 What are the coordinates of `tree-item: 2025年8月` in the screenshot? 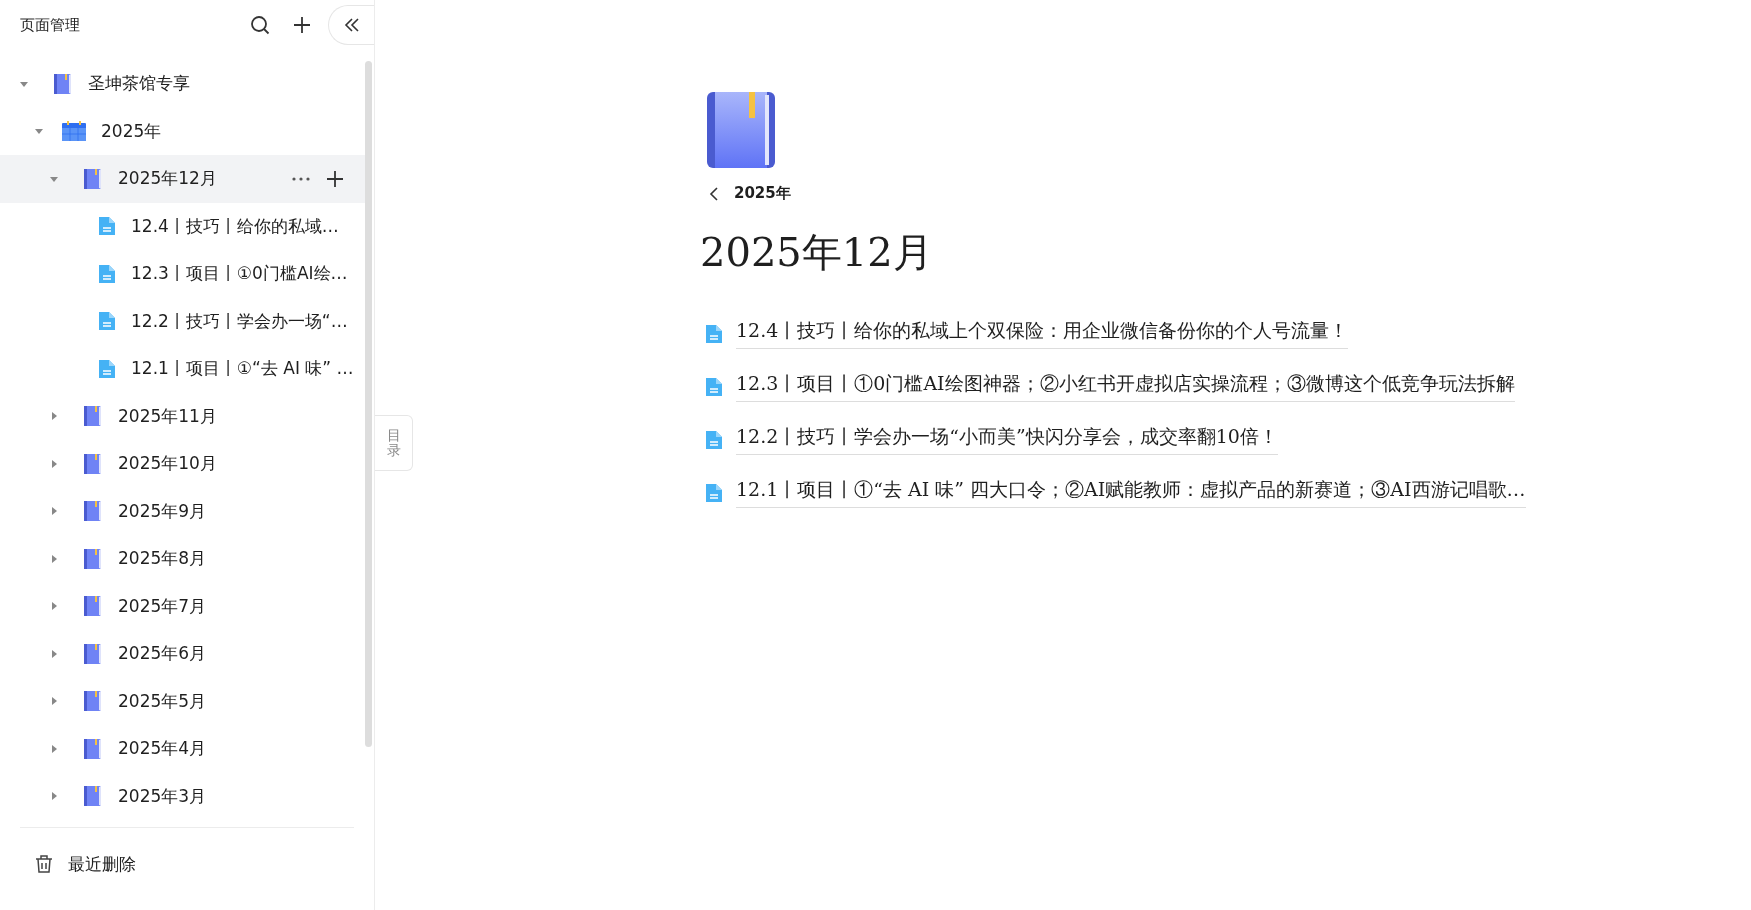 It's located at (182, 559).